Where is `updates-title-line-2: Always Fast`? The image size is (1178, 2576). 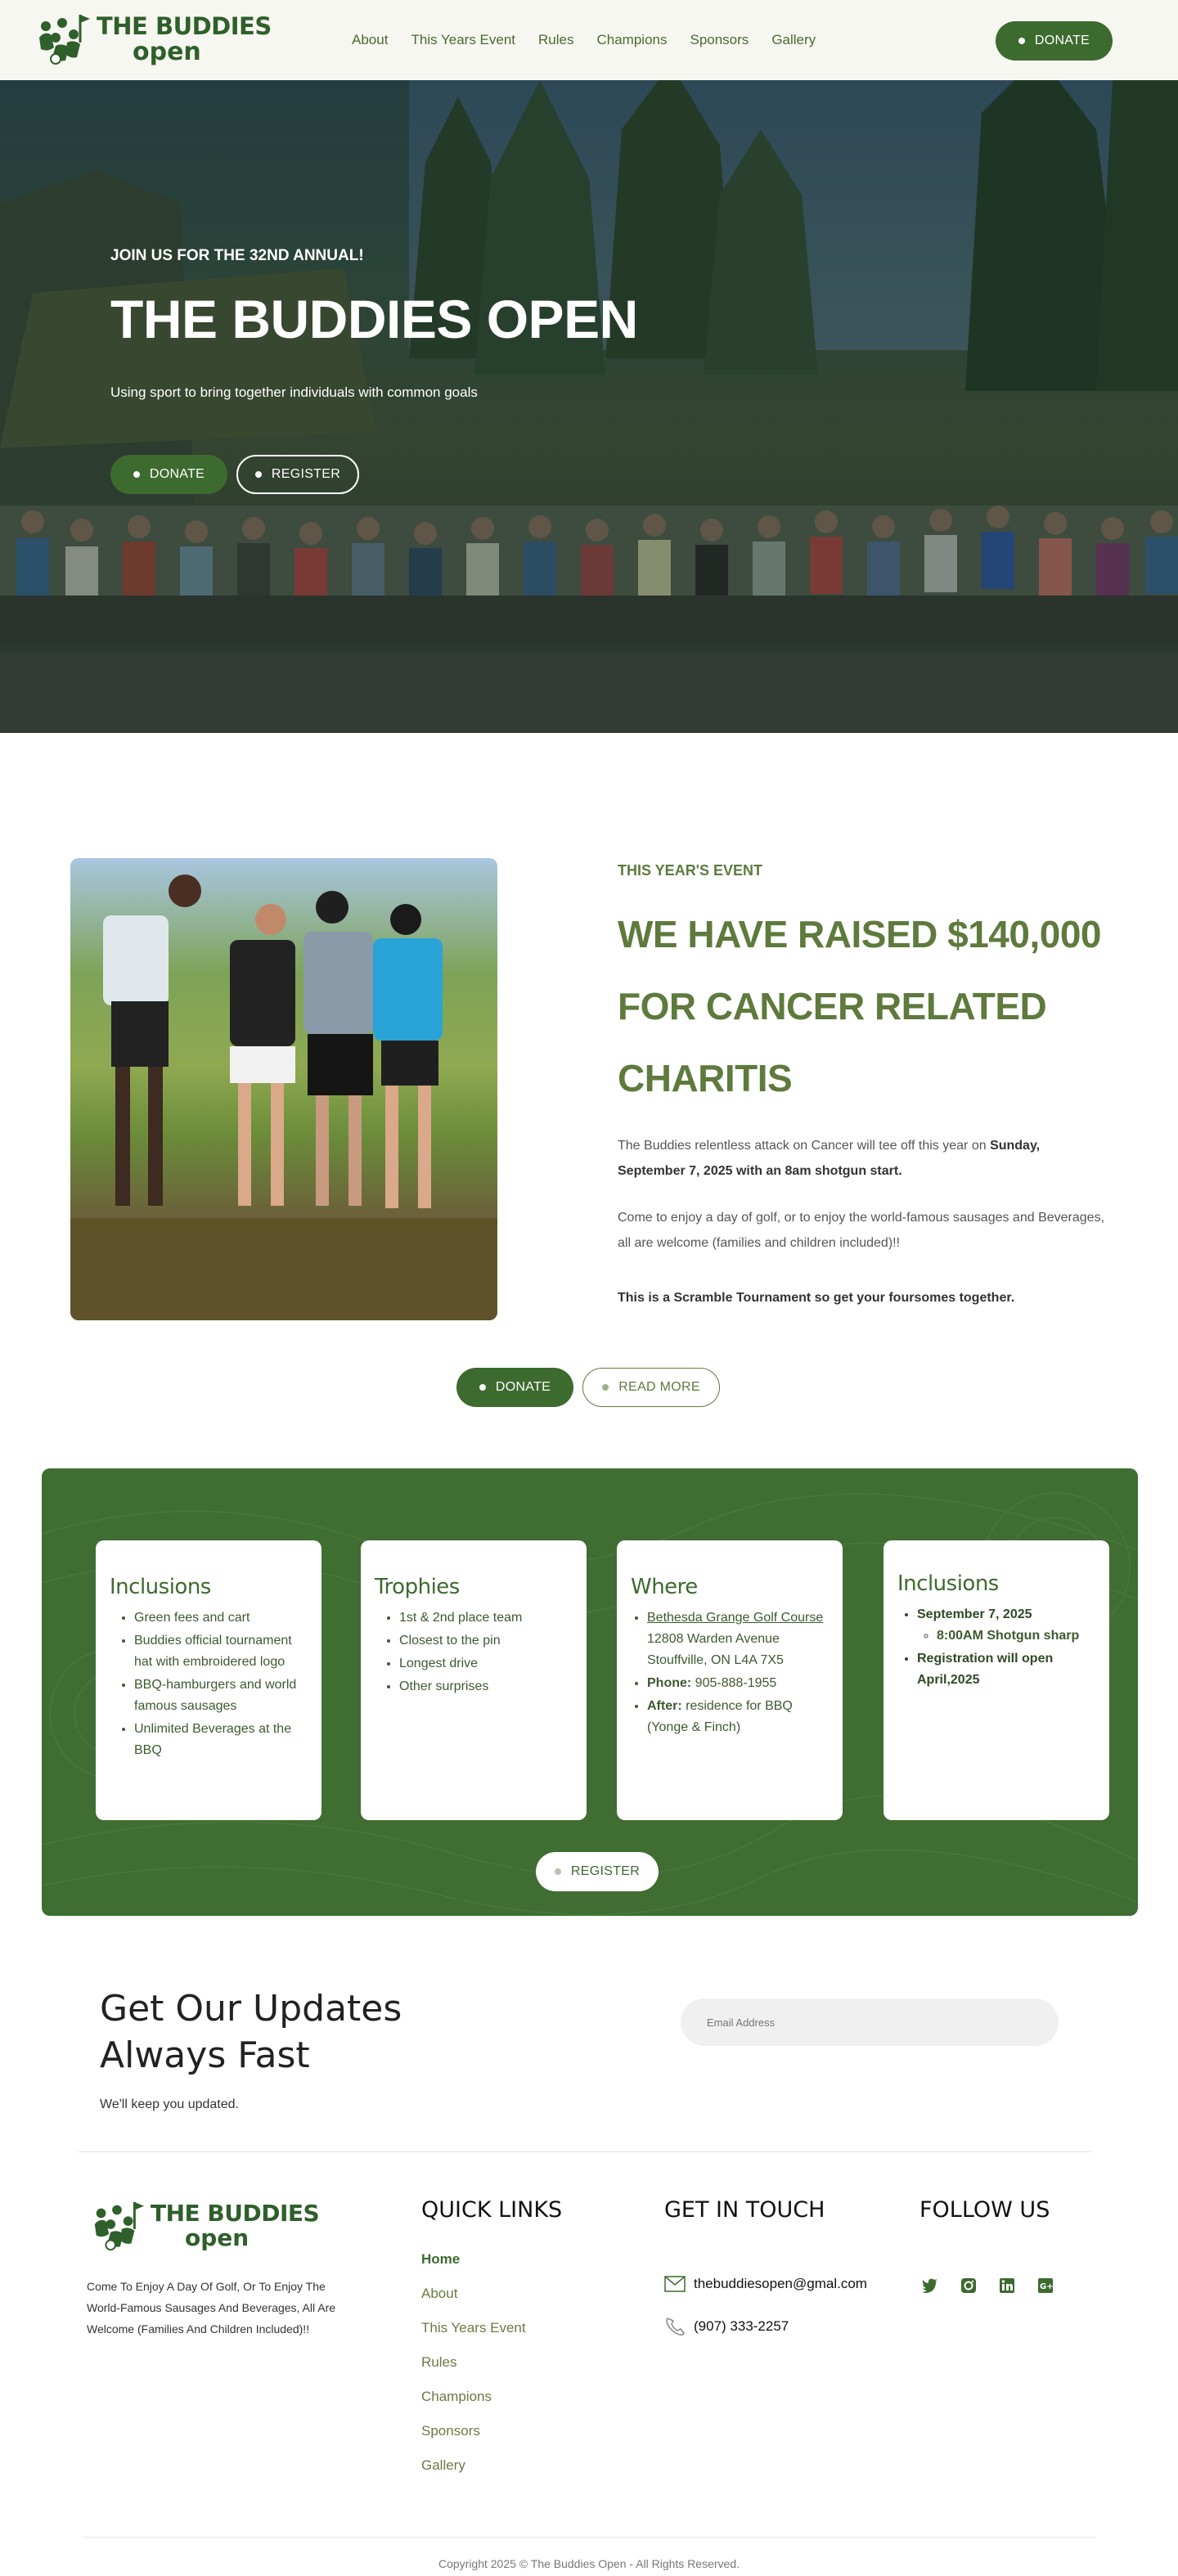
updates-title-line-2: Always Fast is located at coordinates (205, 2055).